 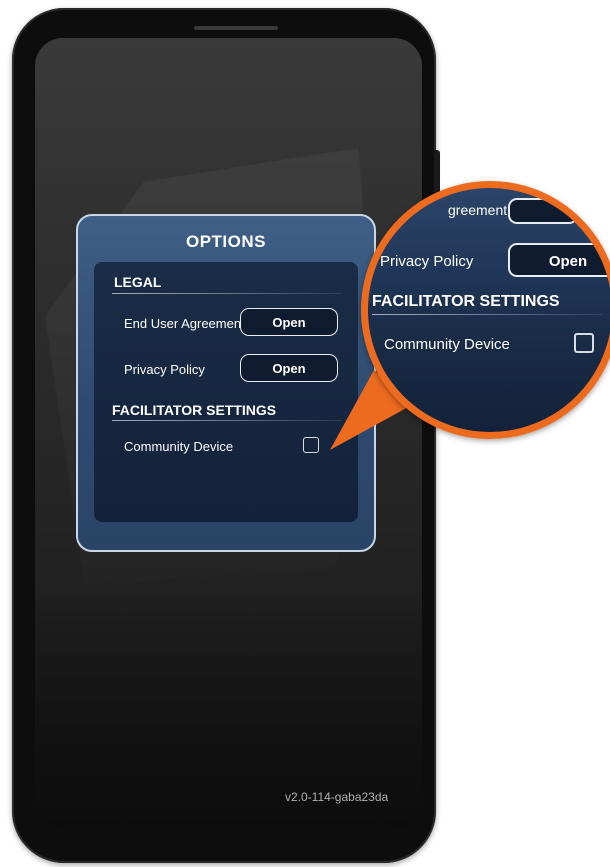 What do you see at coordinates (289, 322) in the screenshot?
I see `eula-open-button: Open` at bounding box center [289, 322].